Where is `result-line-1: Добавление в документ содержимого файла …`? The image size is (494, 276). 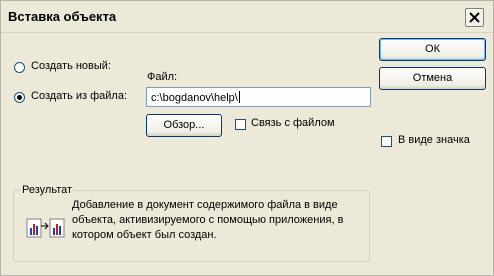 result-line-1: Добавление в документ содержимого файла … is located at coordinates (205, 205).